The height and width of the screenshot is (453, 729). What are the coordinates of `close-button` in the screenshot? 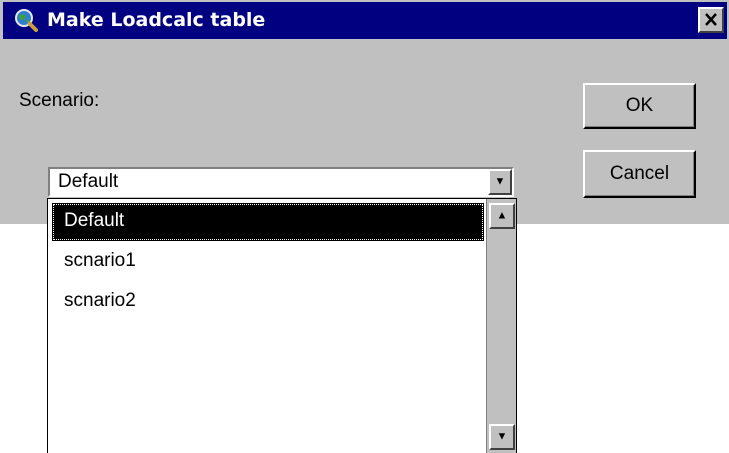 It's located at (711, 20).